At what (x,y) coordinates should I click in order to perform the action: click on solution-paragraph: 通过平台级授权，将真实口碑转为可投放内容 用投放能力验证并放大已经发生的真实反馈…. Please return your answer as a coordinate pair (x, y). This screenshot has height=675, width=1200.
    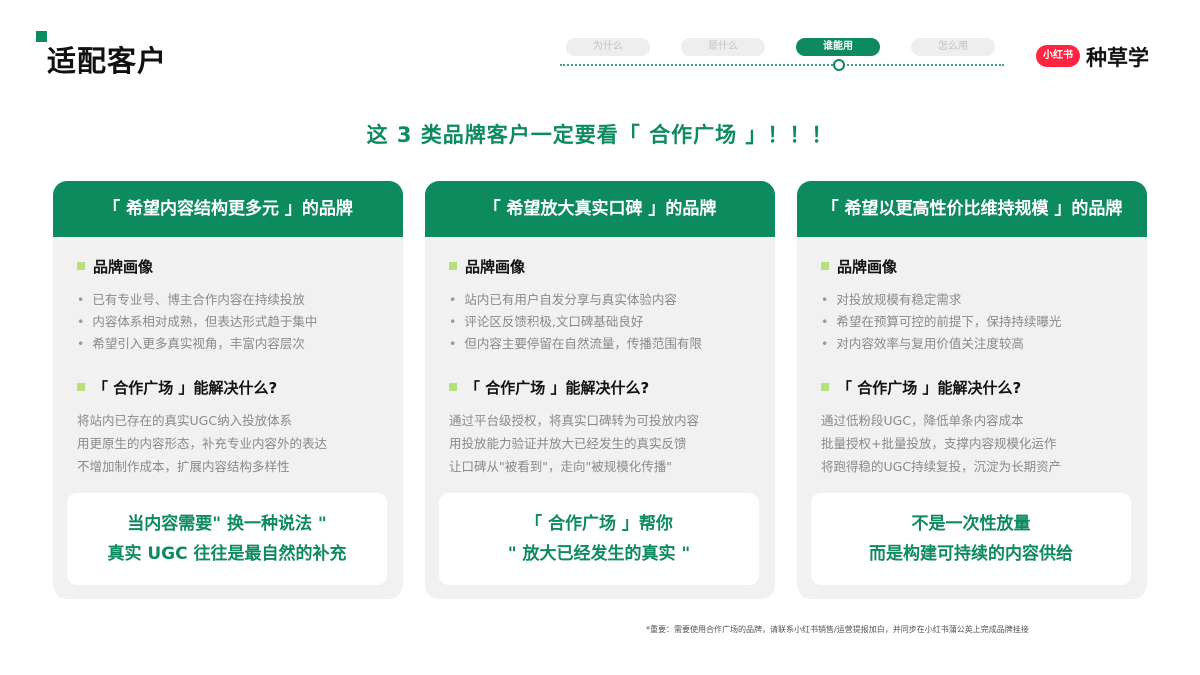
    Looking at the image, I should click on (604, 443).